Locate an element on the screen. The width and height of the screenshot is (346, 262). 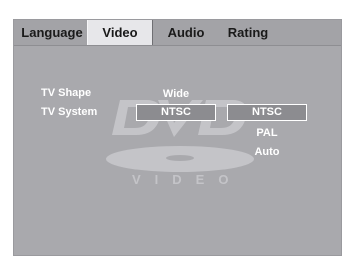
tab-rating: Rating is located at coordinates (248, 32).